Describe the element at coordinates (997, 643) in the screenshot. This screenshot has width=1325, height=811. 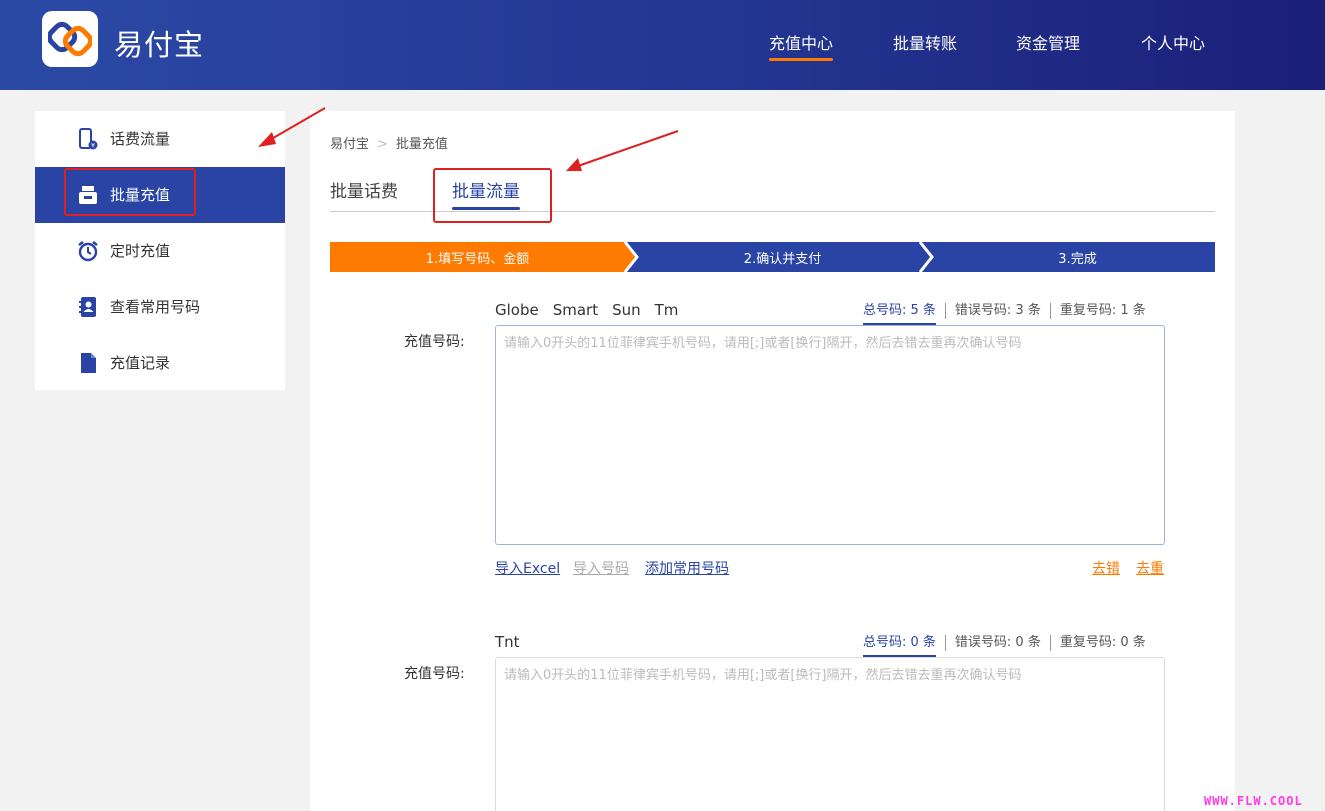
I see `stat-errors: 错误号码: 0 条` at that location.